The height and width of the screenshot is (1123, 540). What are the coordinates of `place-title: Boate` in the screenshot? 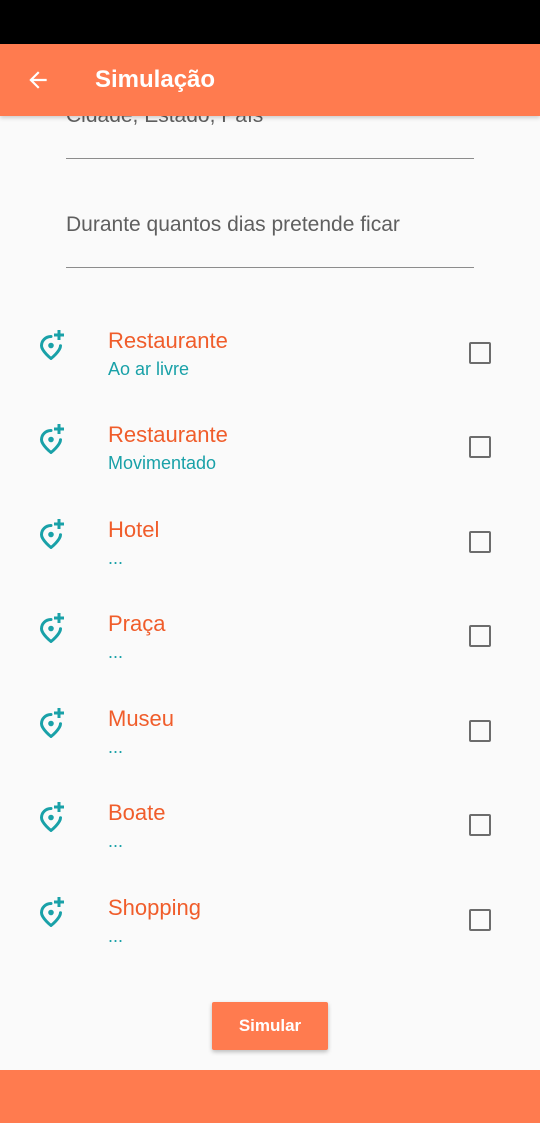 It's located at (137, 812).